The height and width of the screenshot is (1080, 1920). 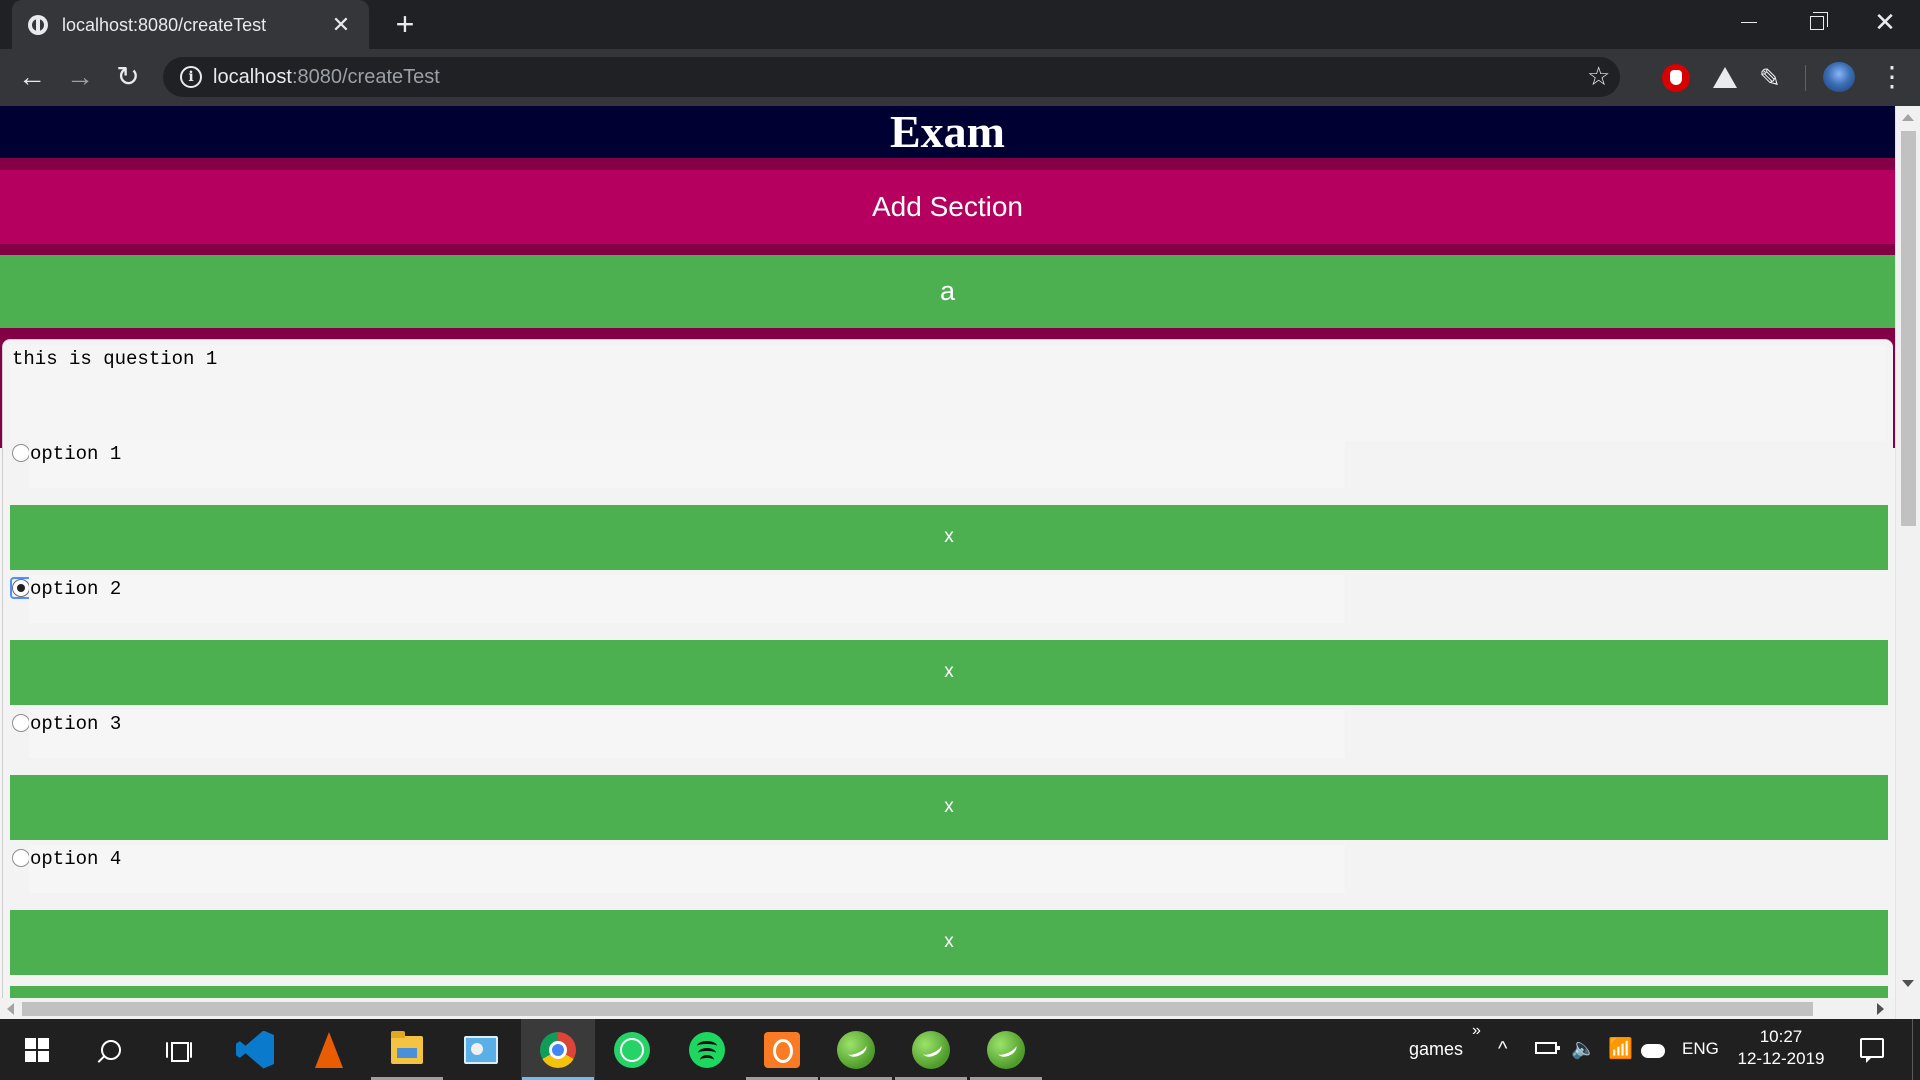 I want to click on start-button, so click(x=37, y=1049).